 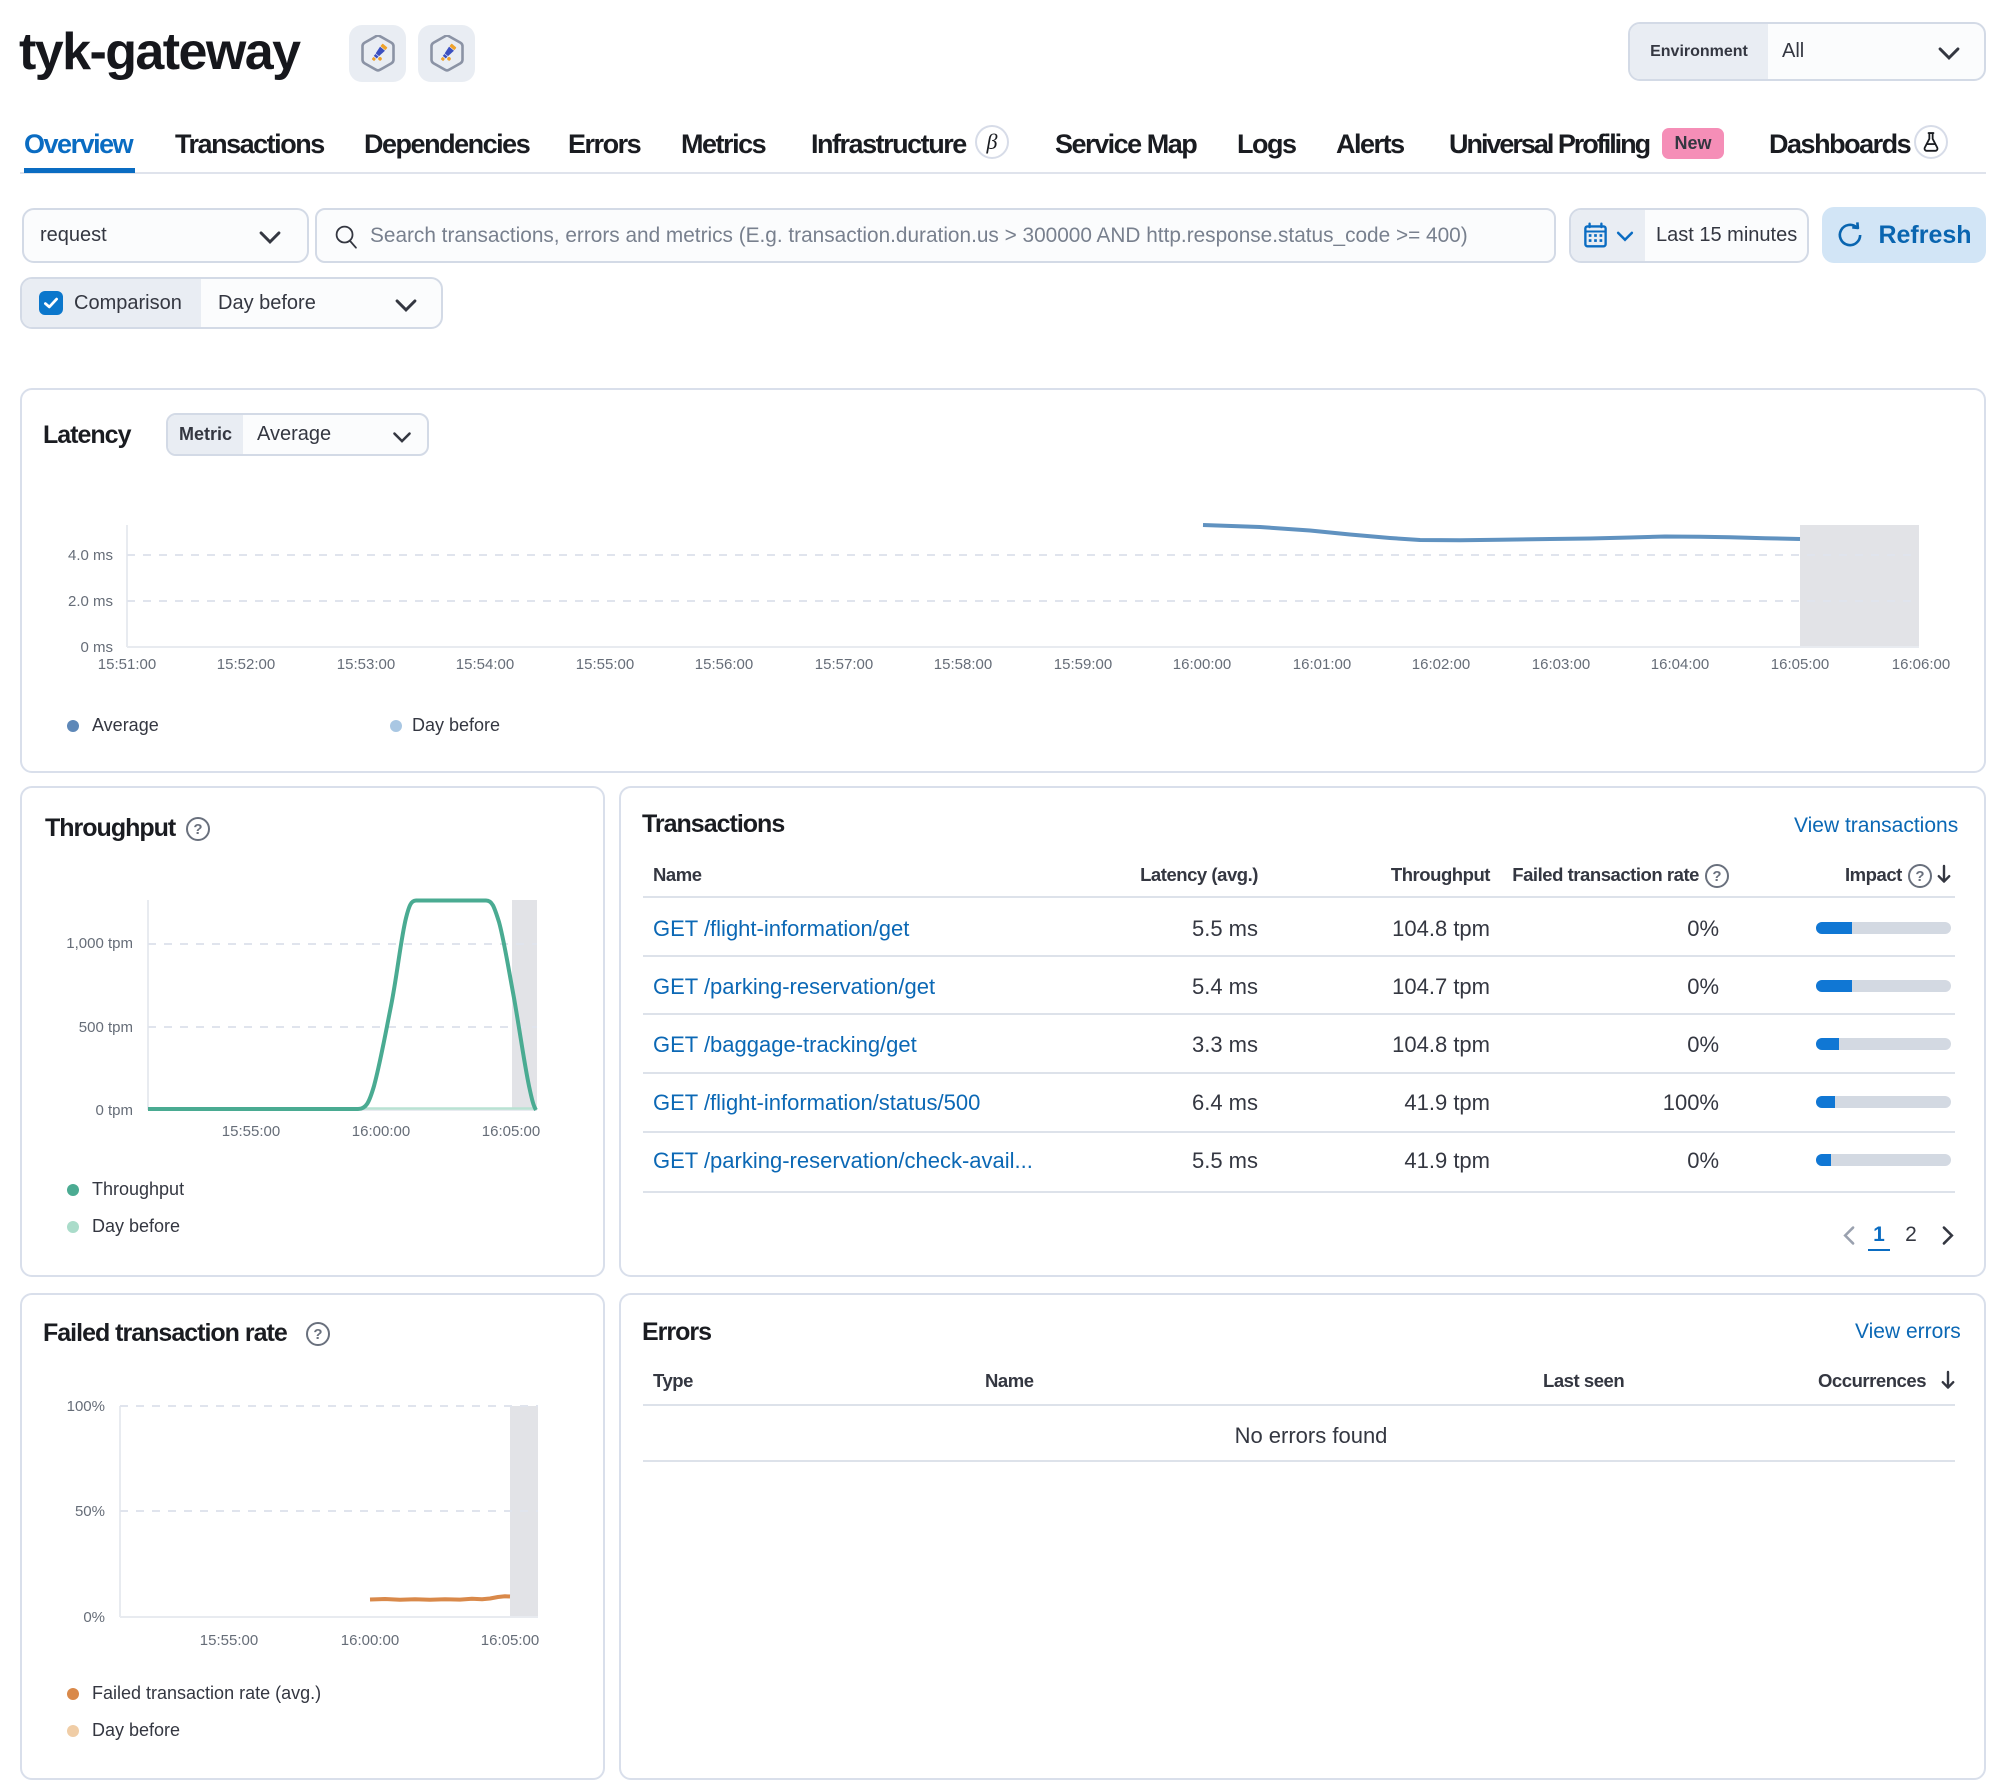 What do you see at coordinates (485, 664) in the screenshot?
I see `svg-text: 15:54:00` at bounding box center [485, 664].